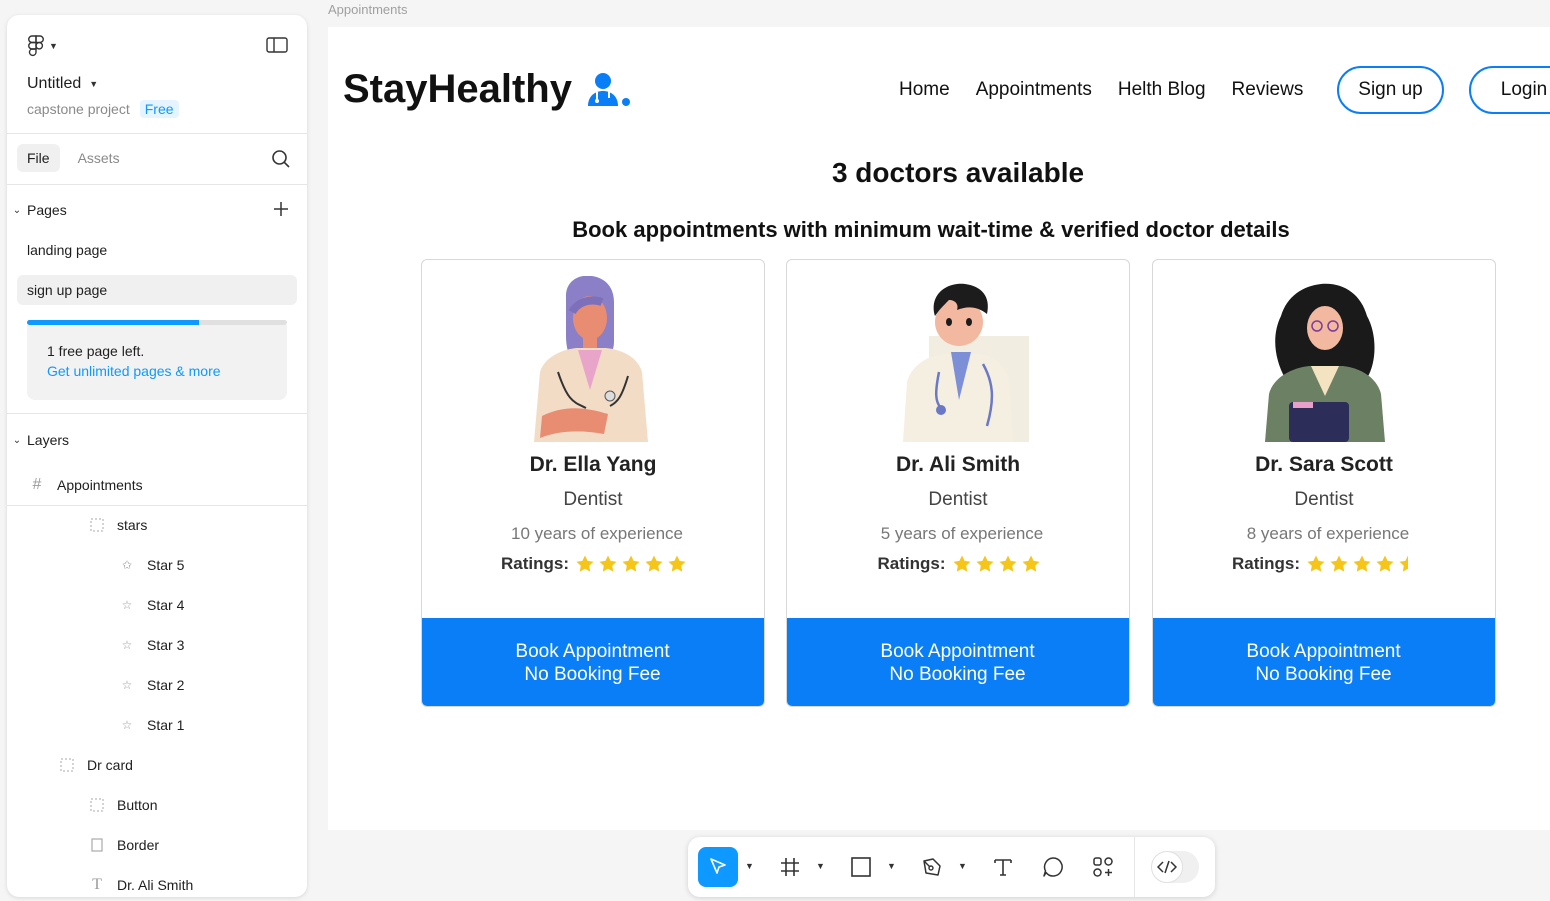 The image size is (1550, 901). What do you see at coordinates (123, 845) in the screenshot?
I see `layer-border: Border` at bounding box center [123, 845].